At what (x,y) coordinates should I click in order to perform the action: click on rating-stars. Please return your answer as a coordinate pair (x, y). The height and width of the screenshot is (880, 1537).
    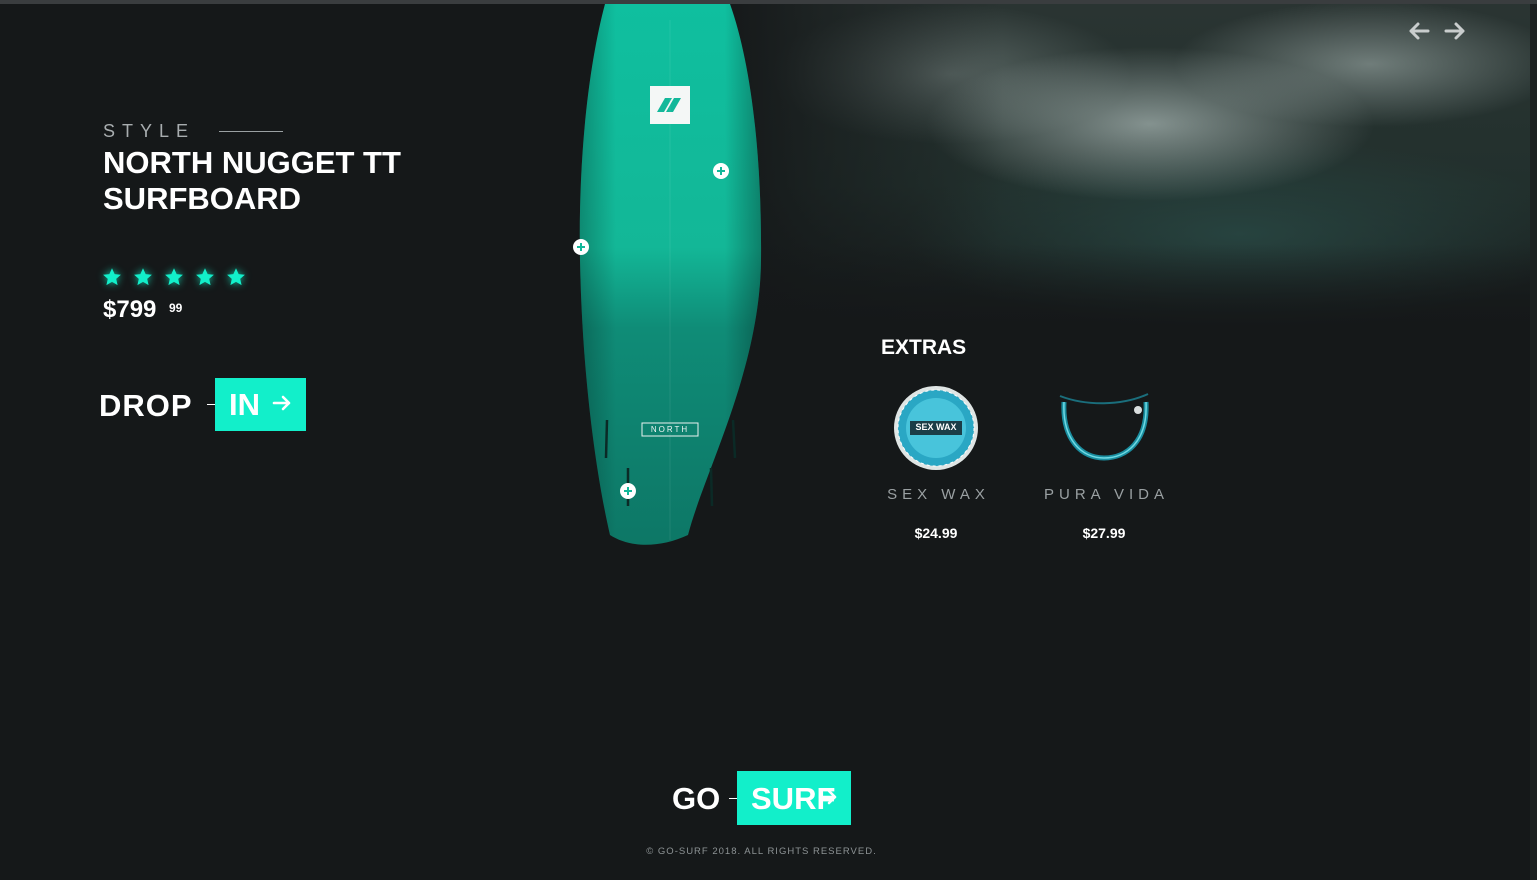
    Looking at the image, I should click on (174, 277).